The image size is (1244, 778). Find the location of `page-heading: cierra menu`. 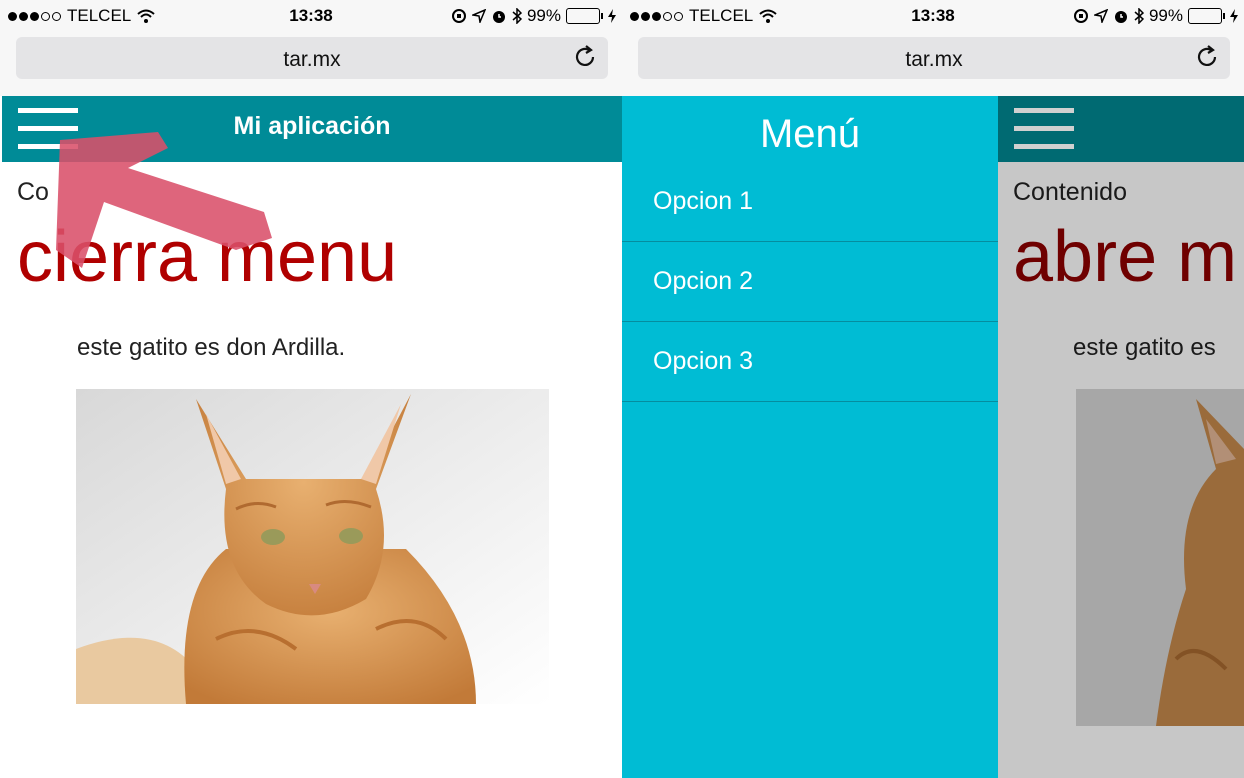

page-heading: cierra menu is located at coordinates (207, 257).